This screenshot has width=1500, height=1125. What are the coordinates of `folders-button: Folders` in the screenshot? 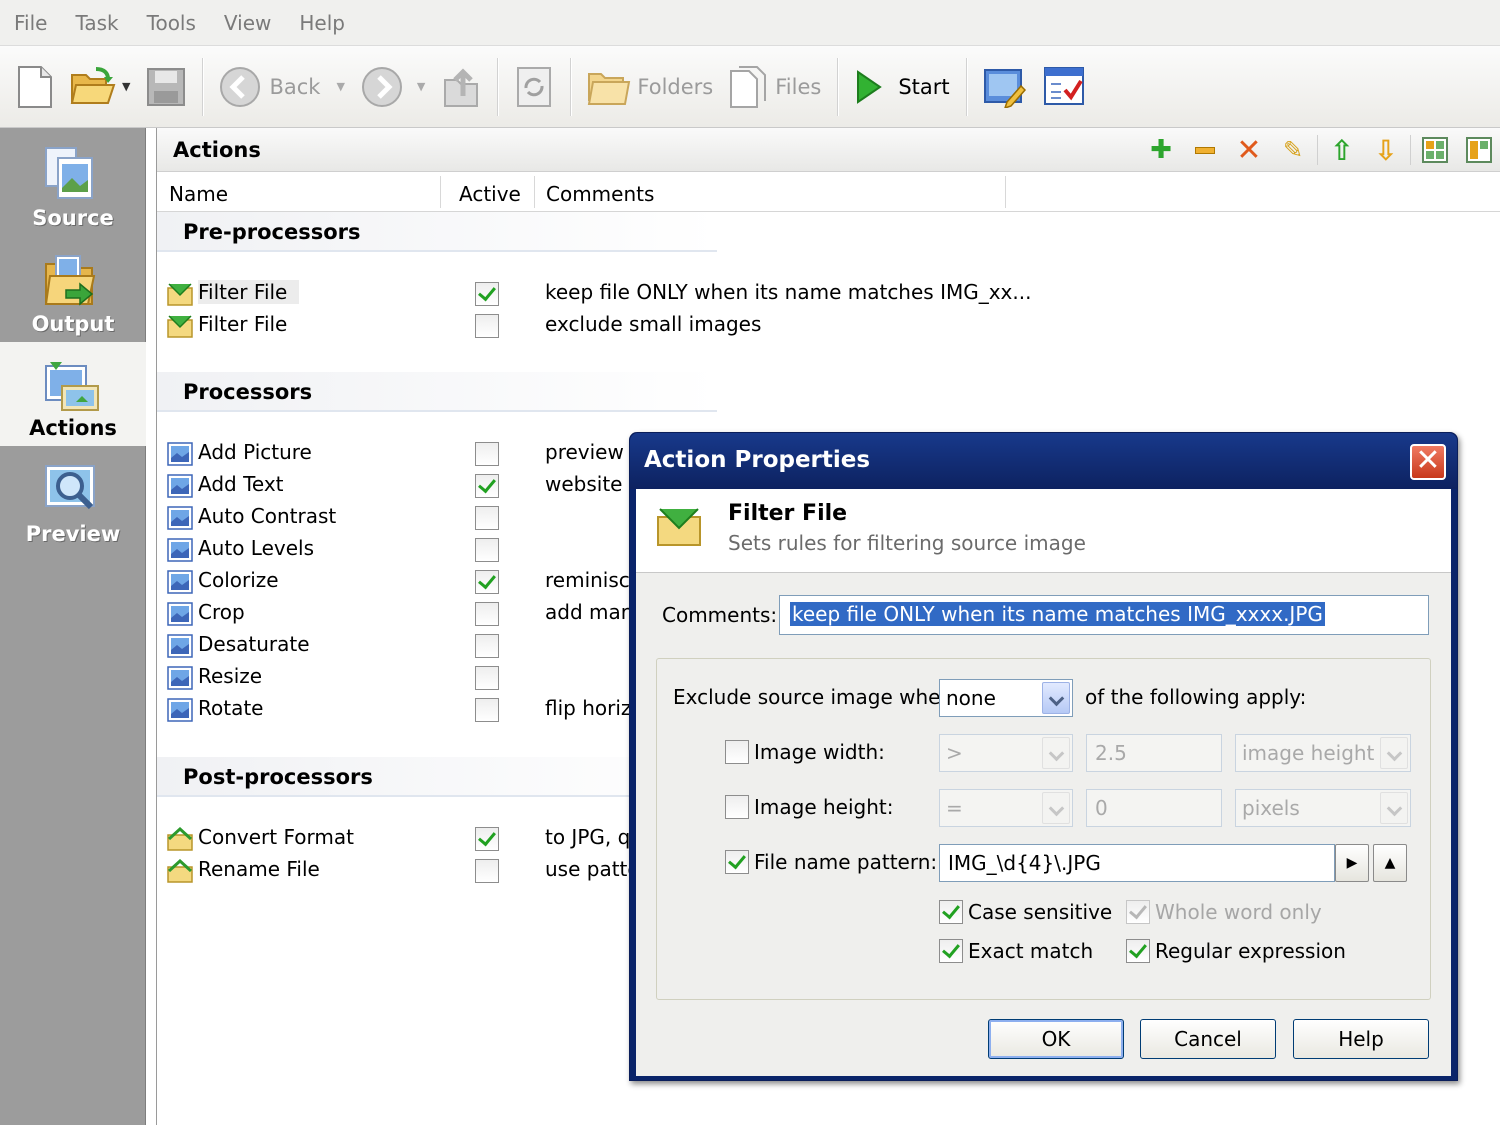 It's located at (650, 87).